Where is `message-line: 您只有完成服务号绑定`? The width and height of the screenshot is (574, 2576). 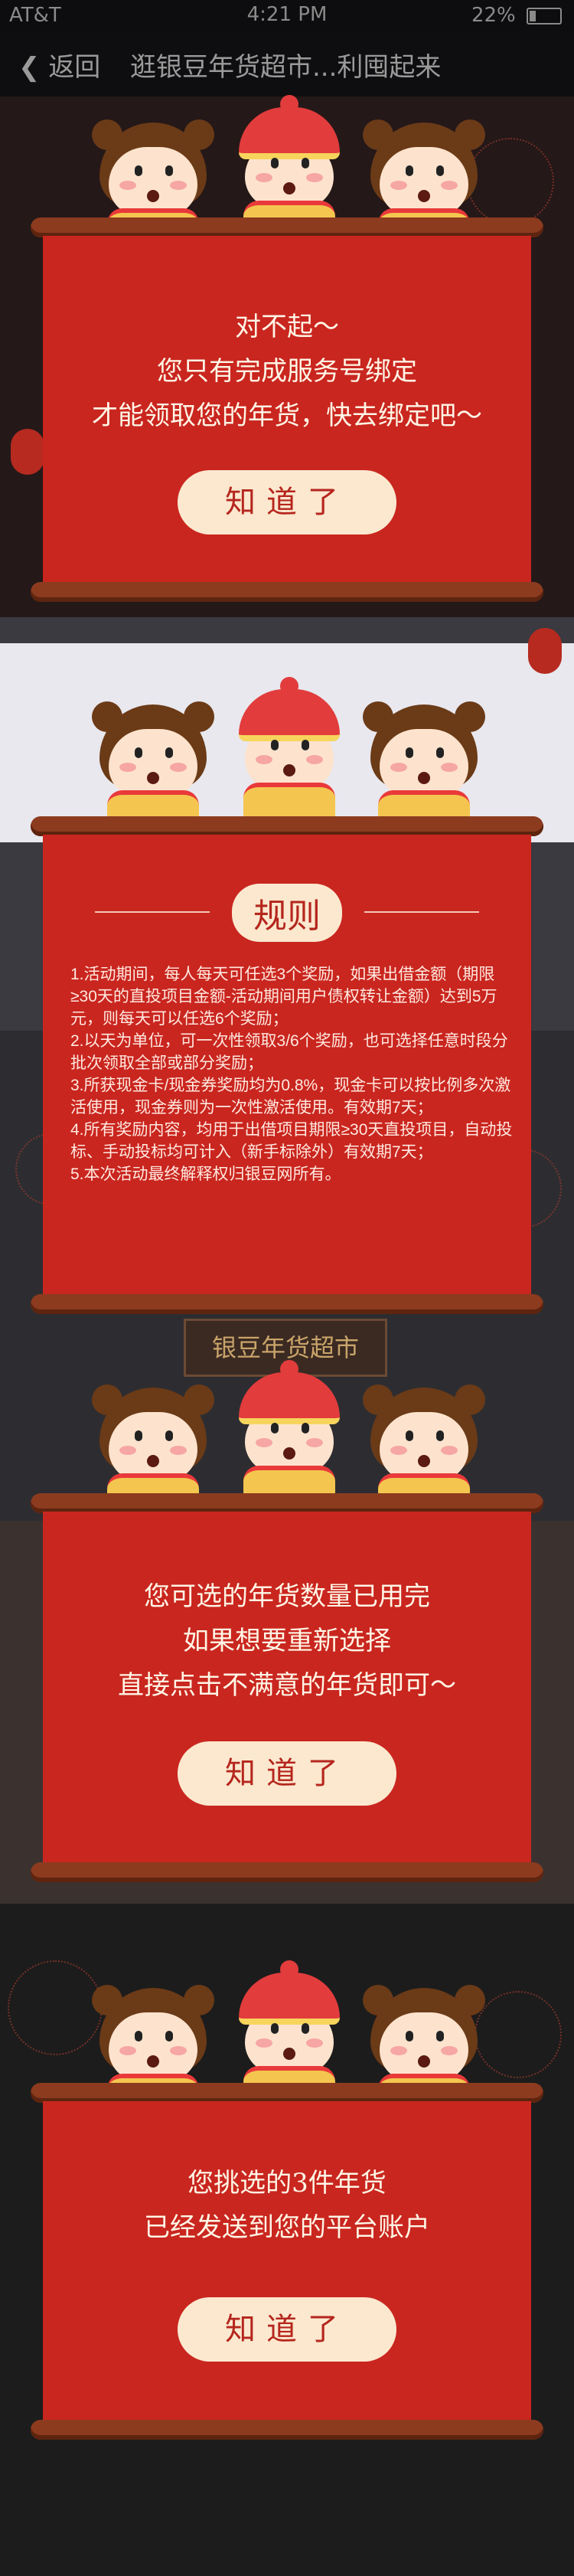 message-line: 您只有完成服务号绑定 is located at coordinates (287, 371).